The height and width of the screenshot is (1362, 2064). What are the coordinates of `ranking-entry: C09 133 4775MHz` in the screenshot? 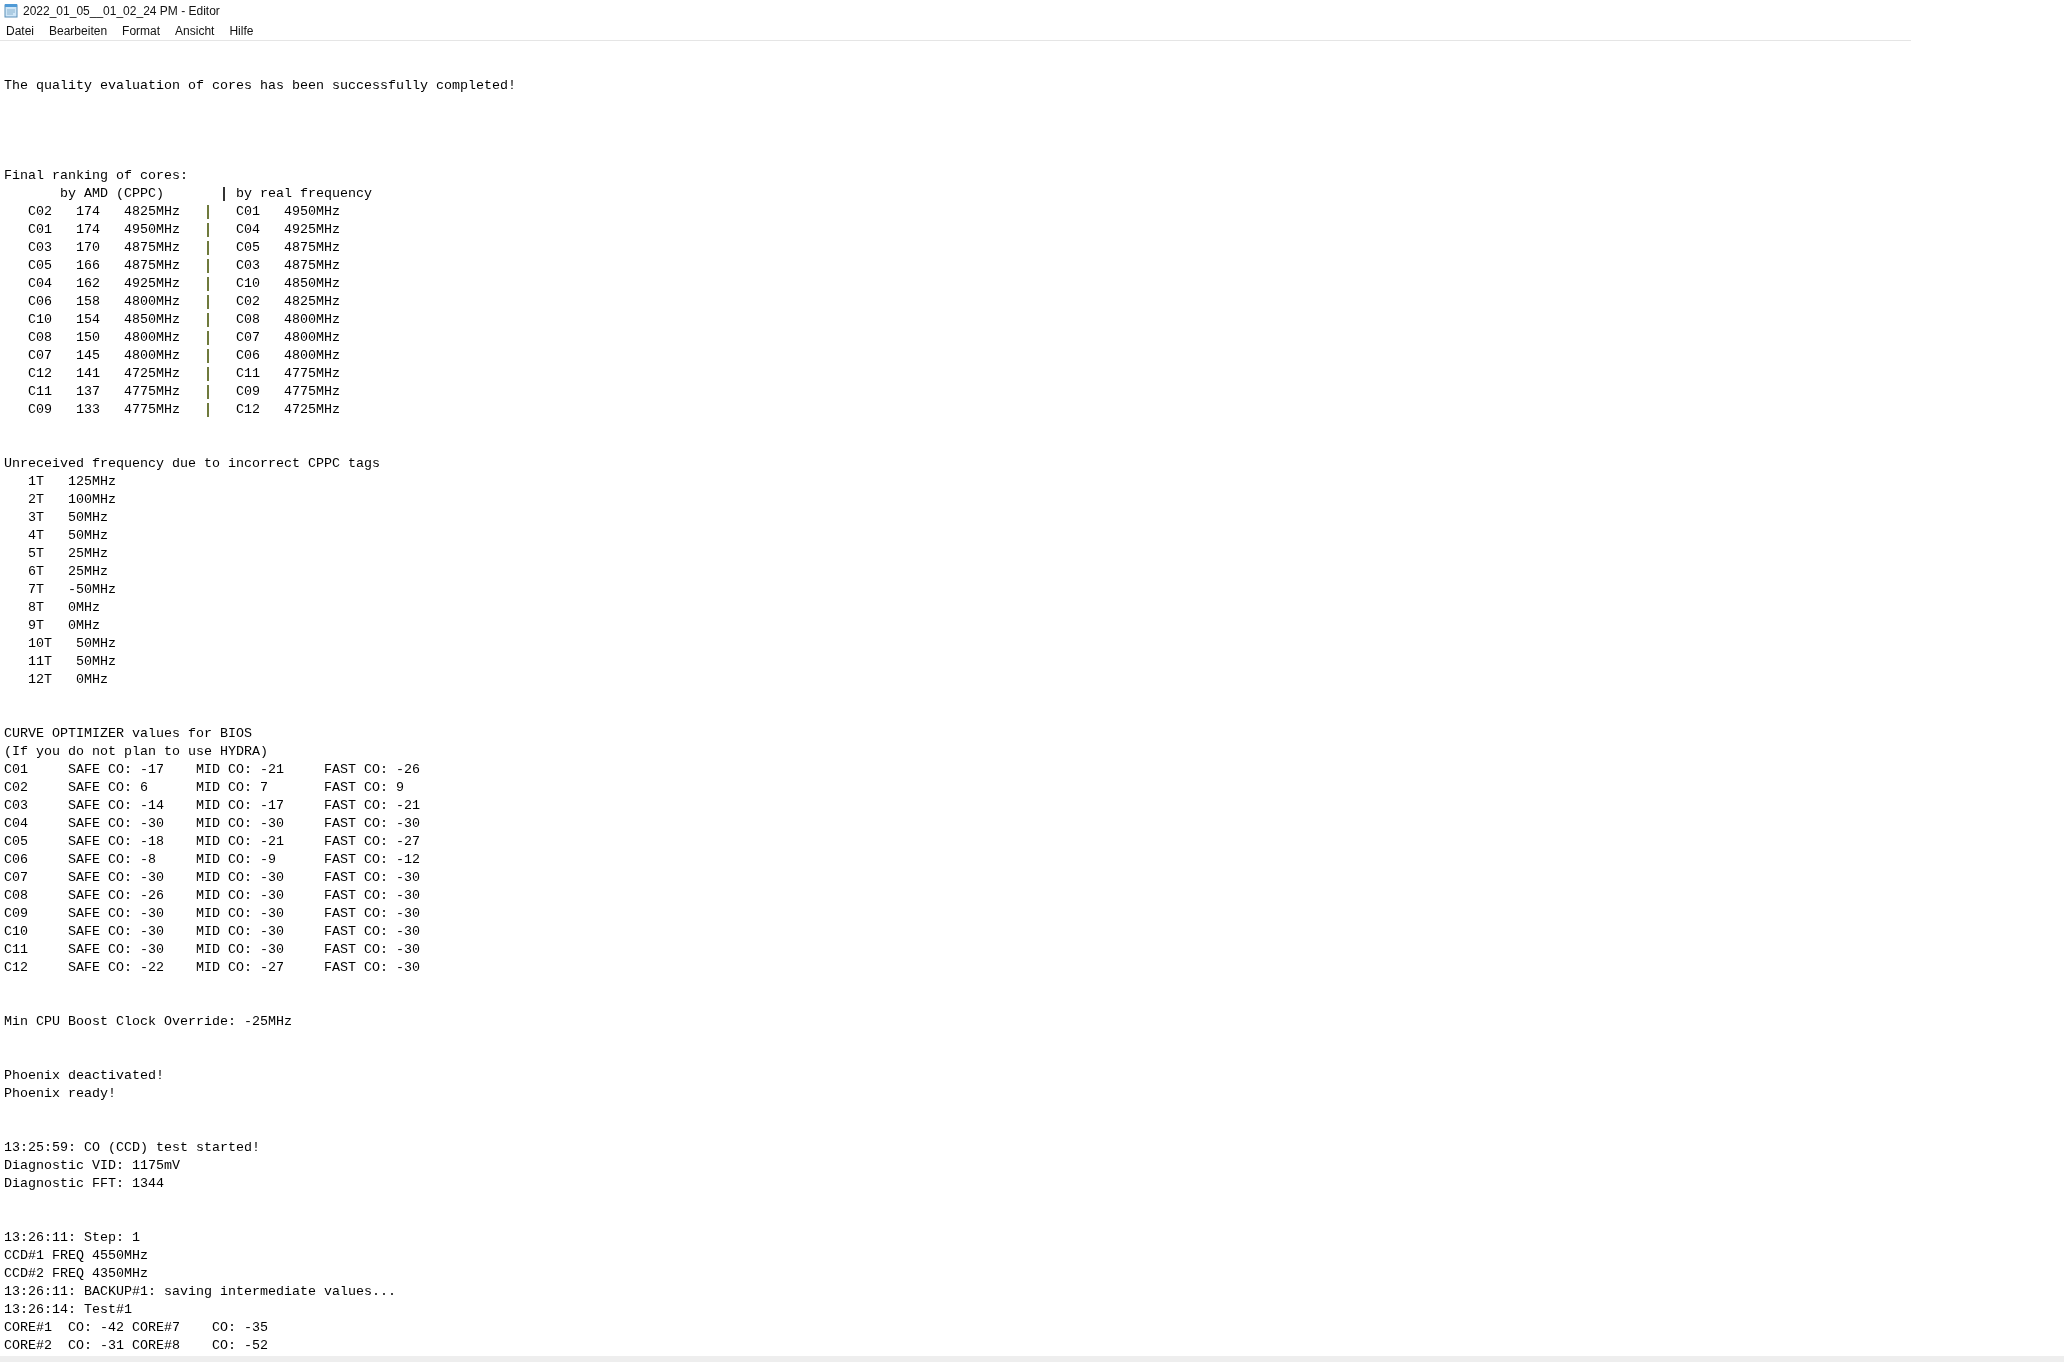 It's located at (104, 410).